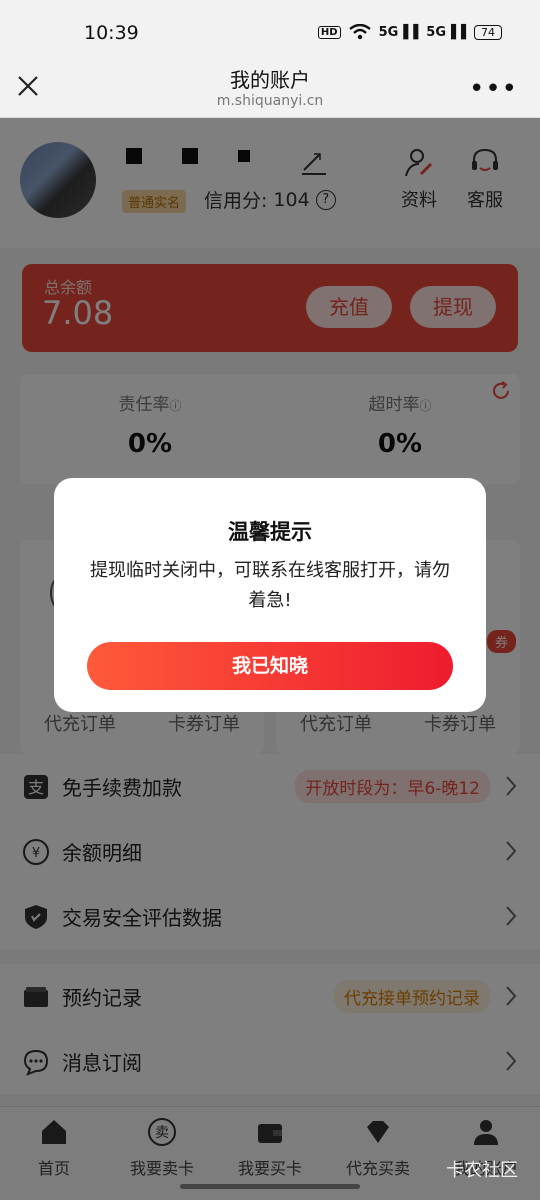 Image resolution: width=540 pixels, height=1200 pixels. I want to click on page-title: 我的账户, so click(270, 80).